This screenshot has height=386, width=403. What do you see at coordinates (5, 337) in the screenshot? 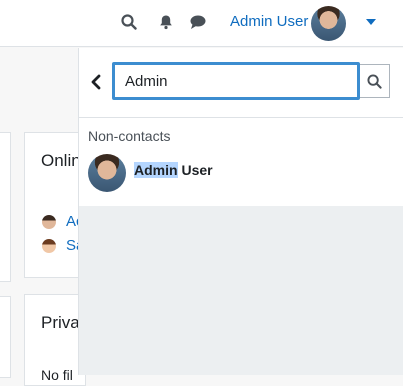
I see `left-card-lower` at bounding box center [5, 337].